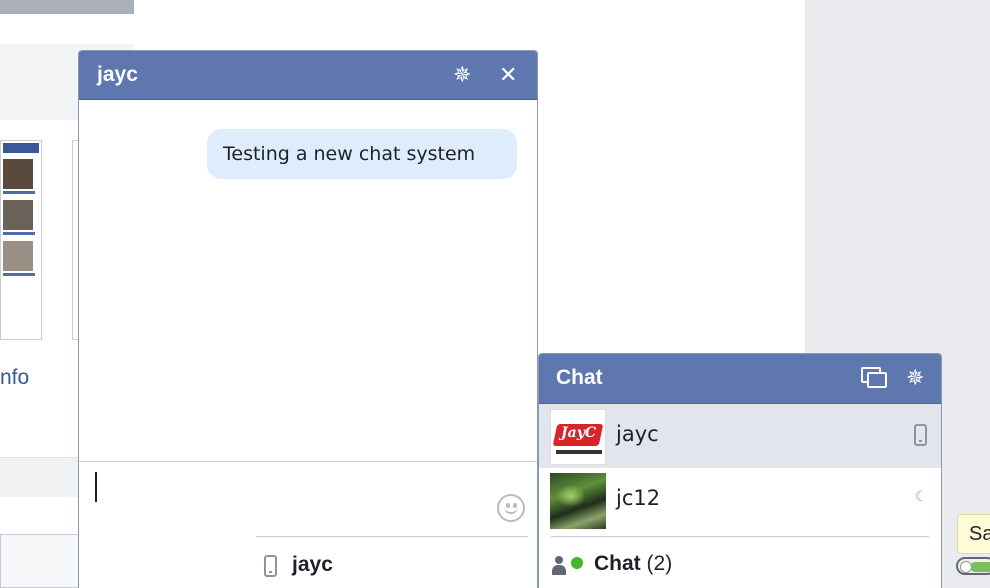  Describe the element at coordinates (511, 508) in the screenshot. I see `emoji-icon` at that location.